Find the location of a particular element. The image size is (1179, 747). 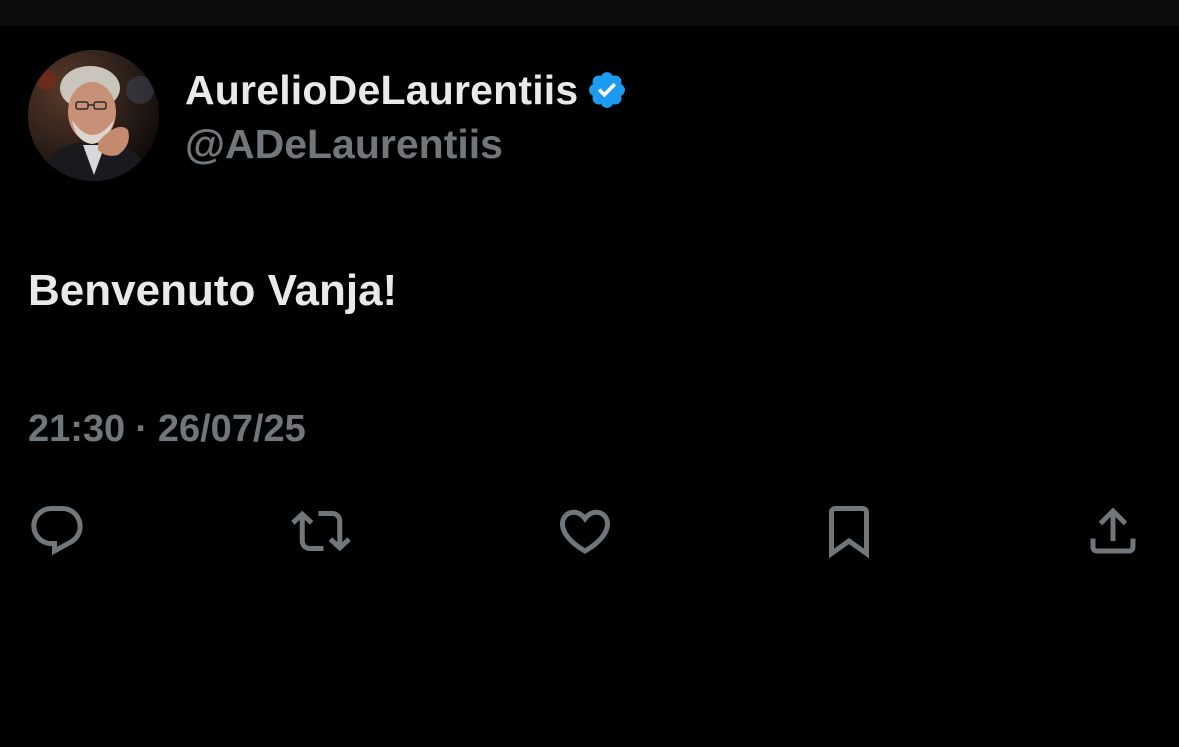

author-handle: @ADeLaurentiis is located at coordinates (344, 144).